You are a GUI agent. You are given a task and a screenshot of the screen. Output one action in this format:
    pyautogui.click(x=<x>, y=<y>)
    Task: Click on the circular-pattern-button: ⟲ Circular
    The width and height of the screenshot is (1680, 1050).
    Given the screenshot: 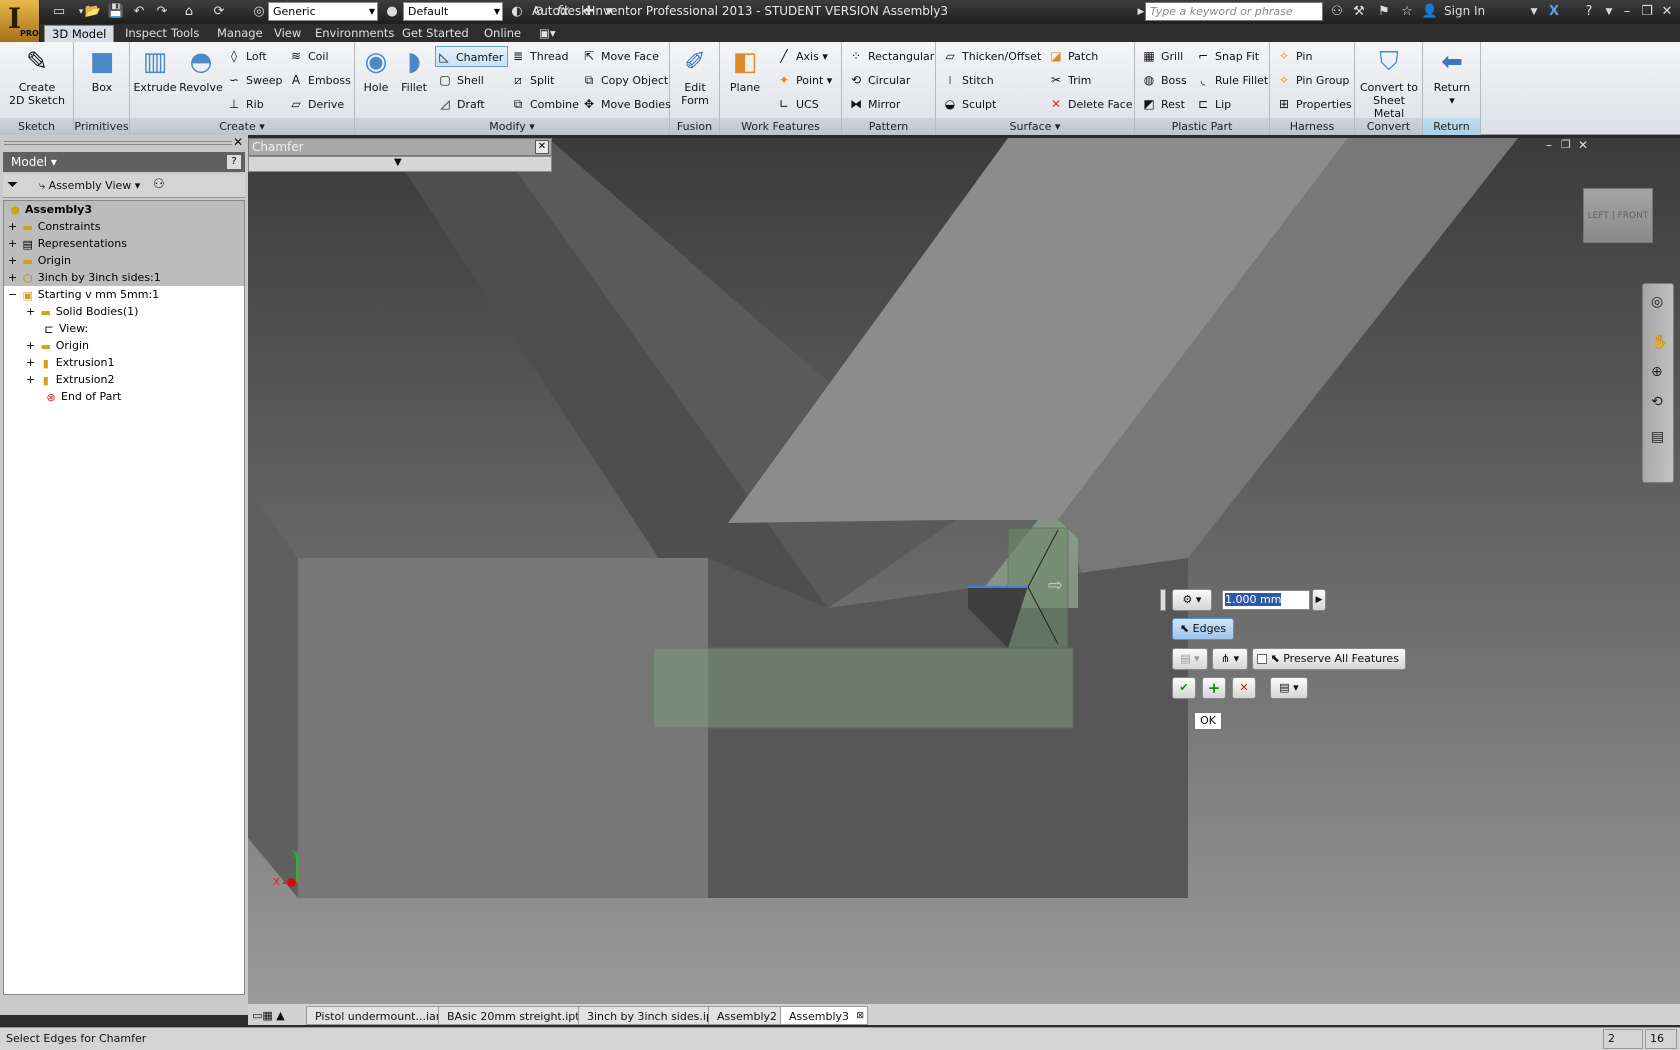 What is the action you would take?
    pyautogui.click(x=879, y=80)
    